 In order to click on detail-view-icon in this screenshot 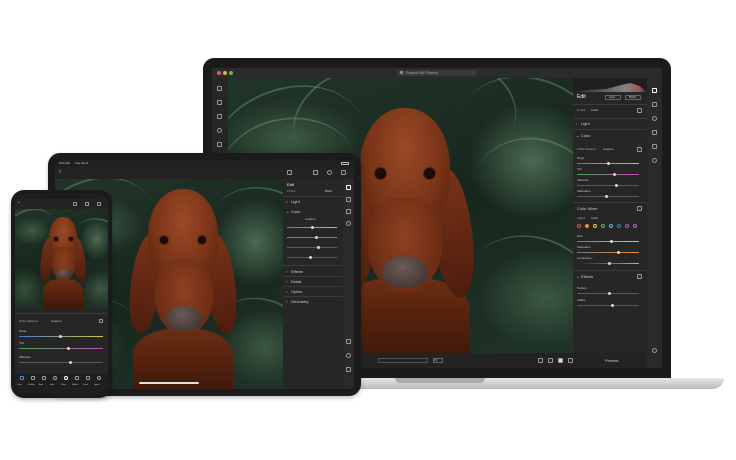, I will do `click(560, 360)`.